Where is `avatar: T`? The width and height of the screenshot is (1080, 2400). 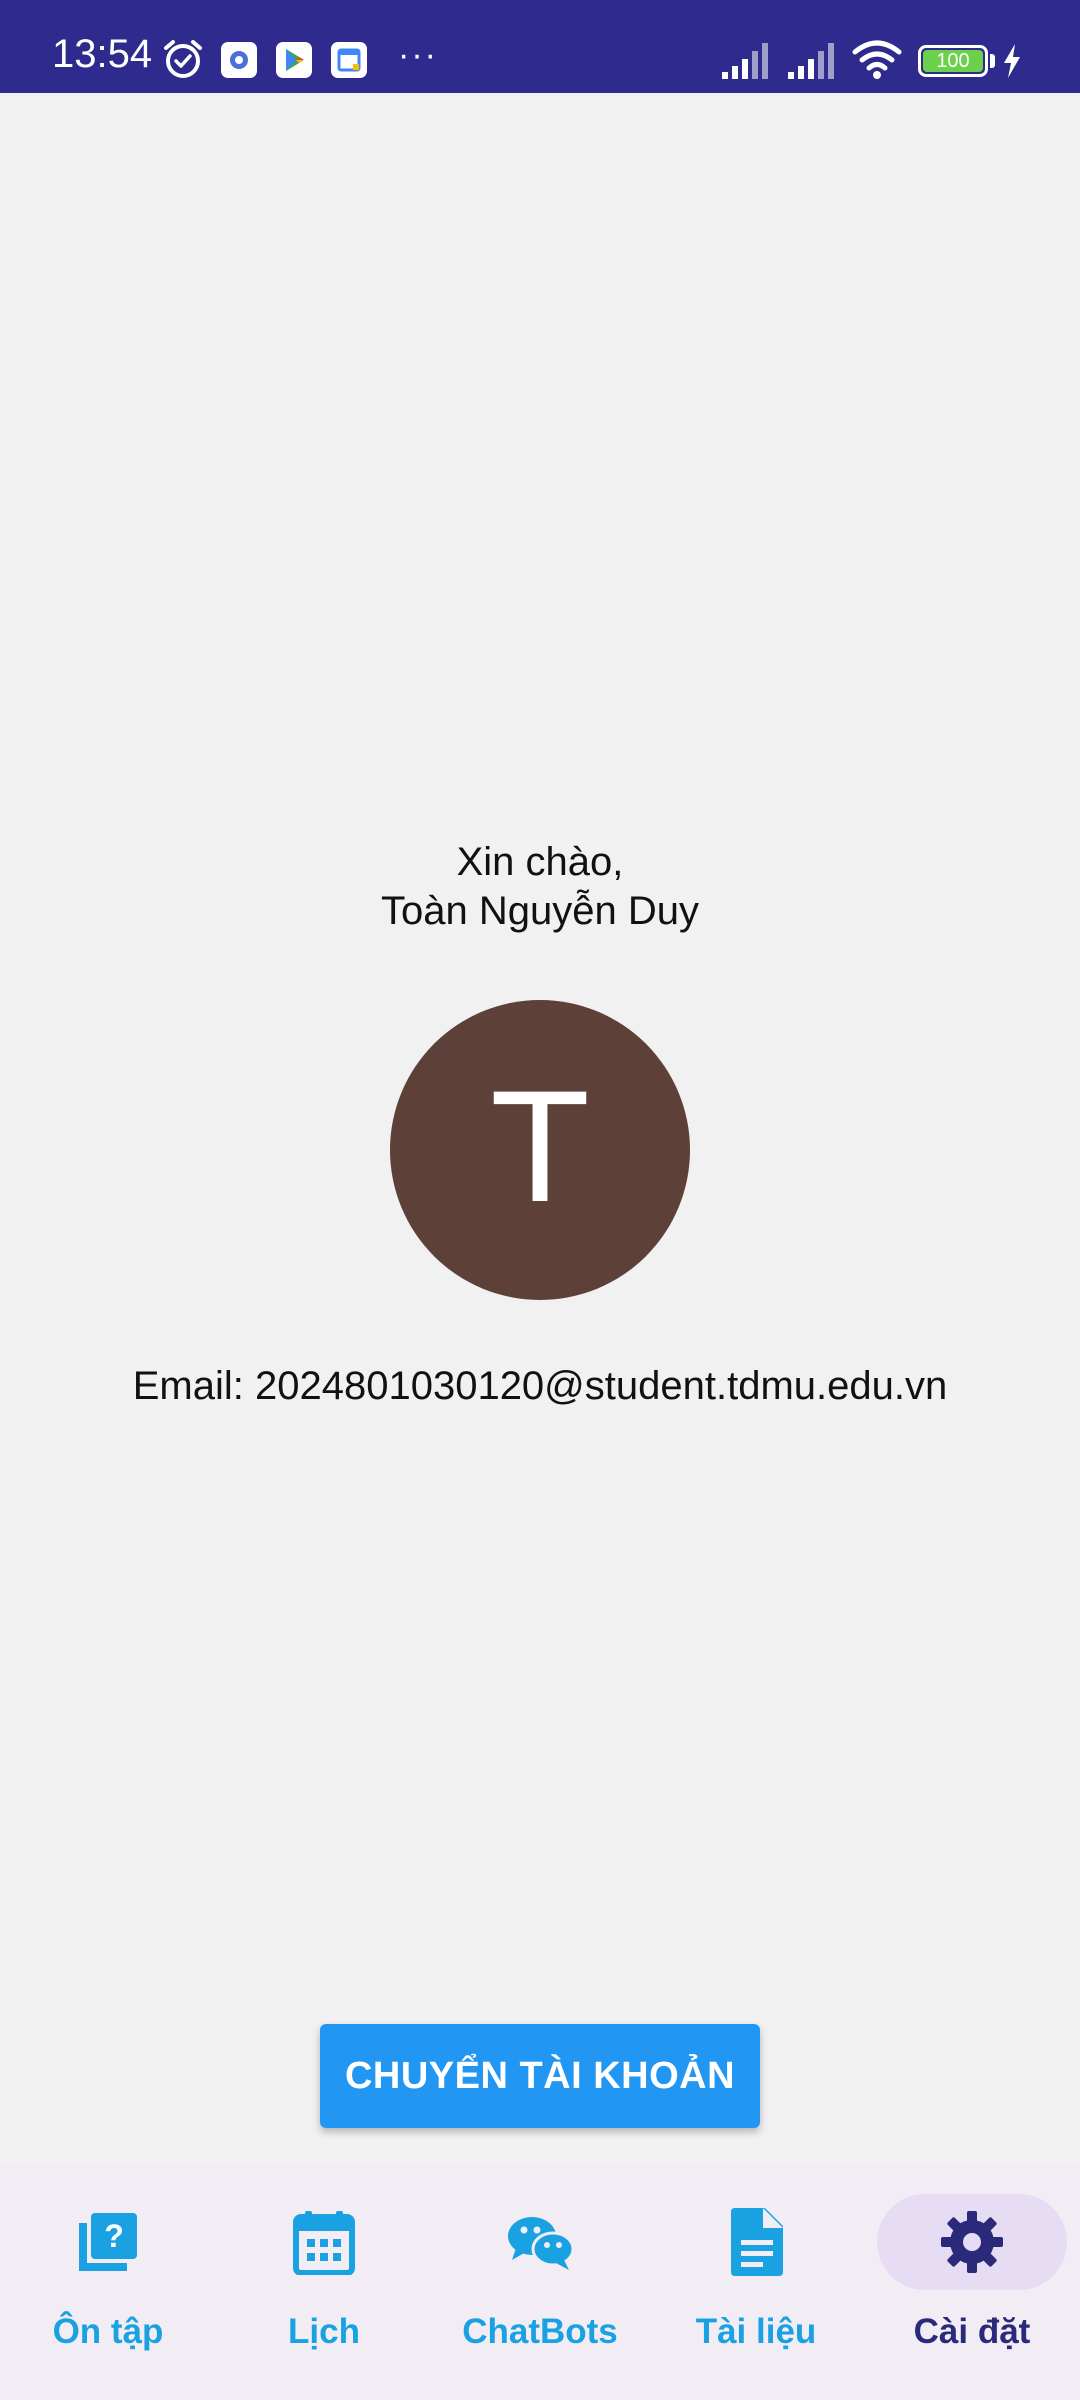
avatar: T is located at coordinates (540, 1150).